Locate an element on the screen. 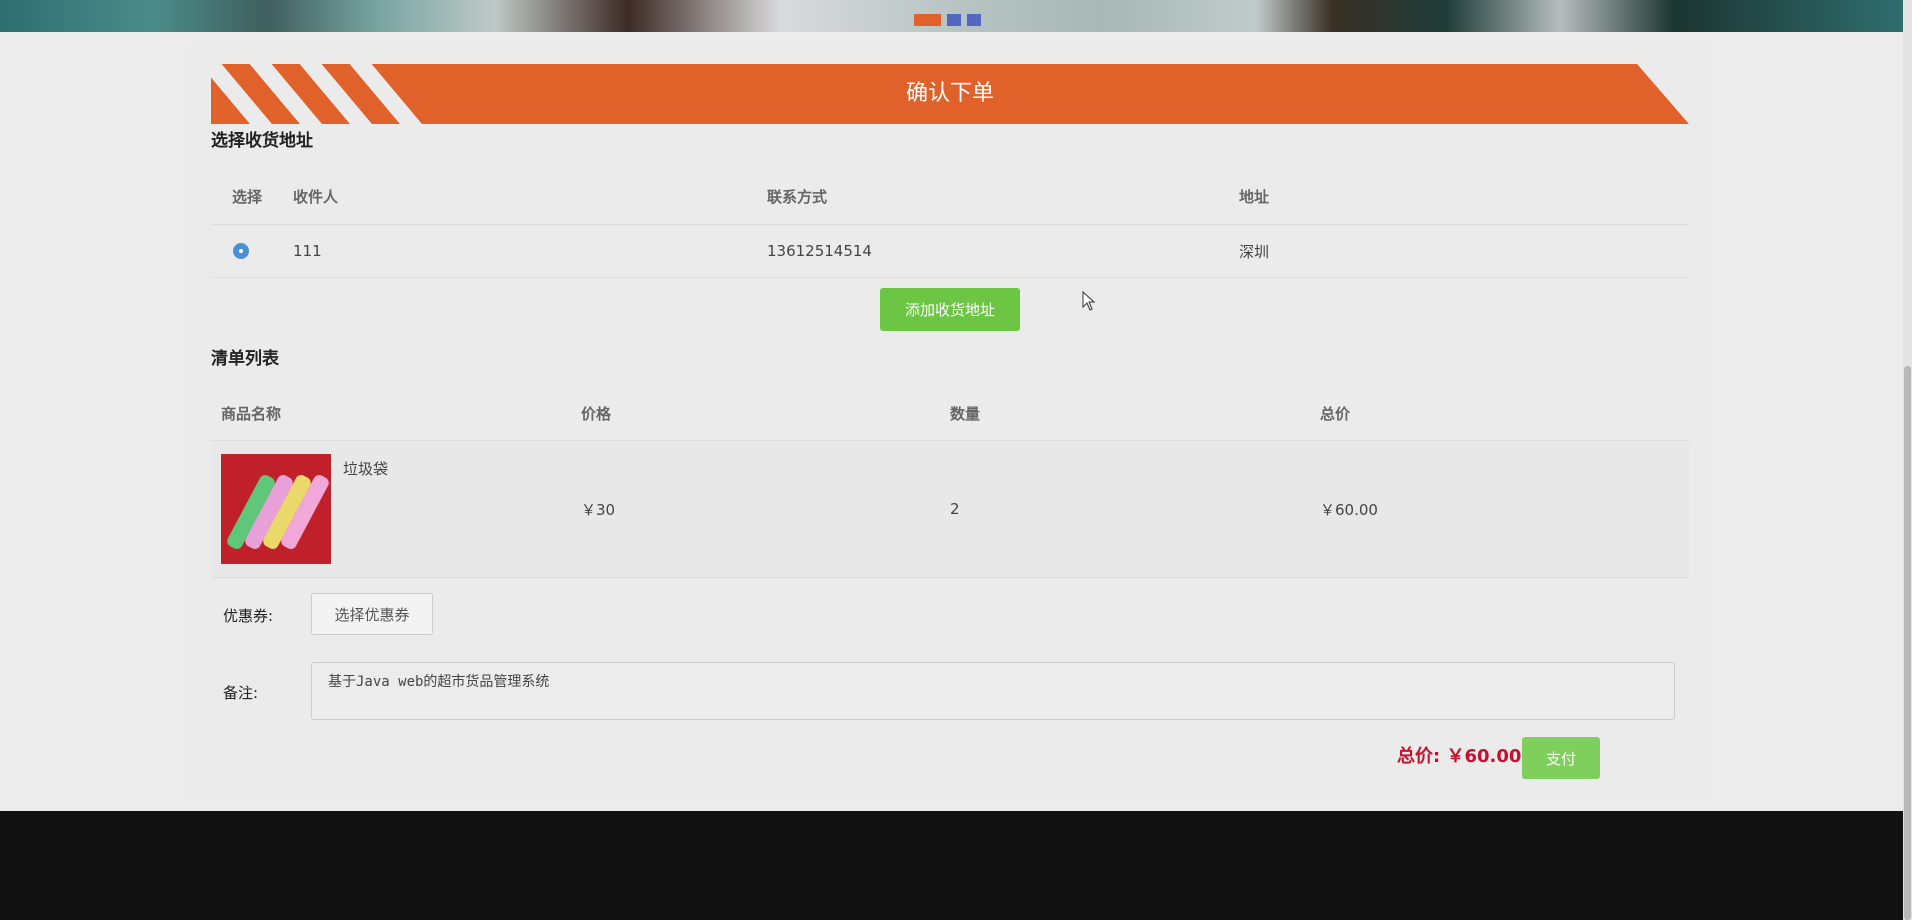  address-section-title: 选择收货地址 is located at coordinates (262, 141).